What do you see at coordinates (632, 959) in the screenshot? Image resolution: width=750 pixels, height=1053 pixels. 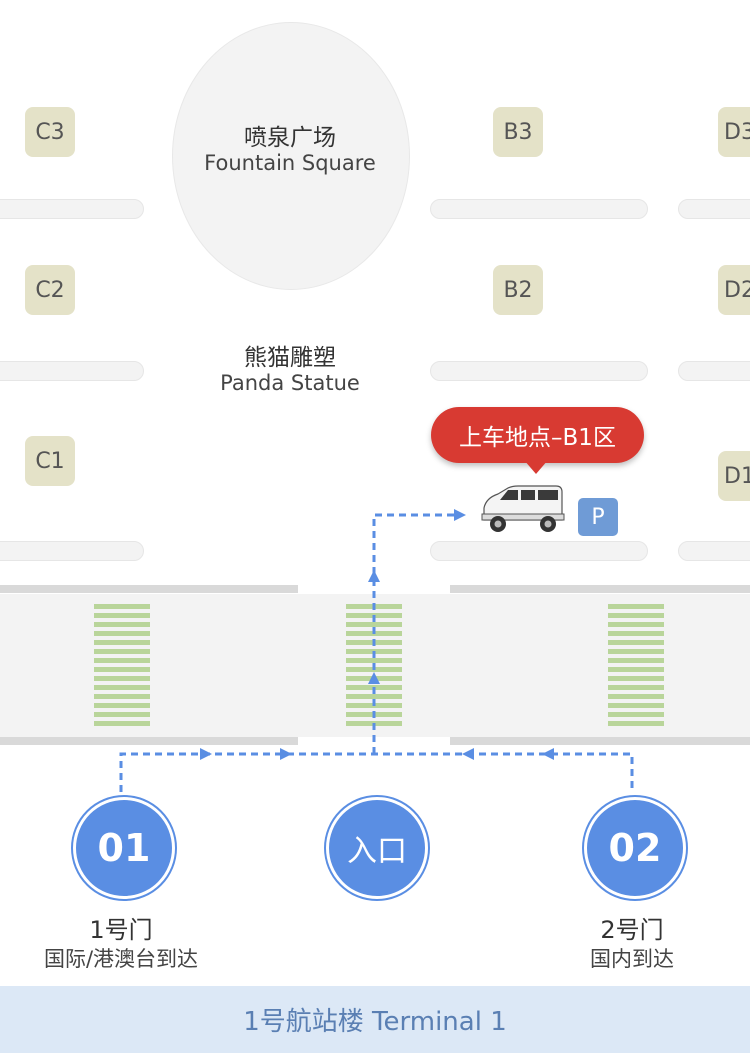 I see `gate-2-subtitle: 国内到达` at bounding box center [632, 959].